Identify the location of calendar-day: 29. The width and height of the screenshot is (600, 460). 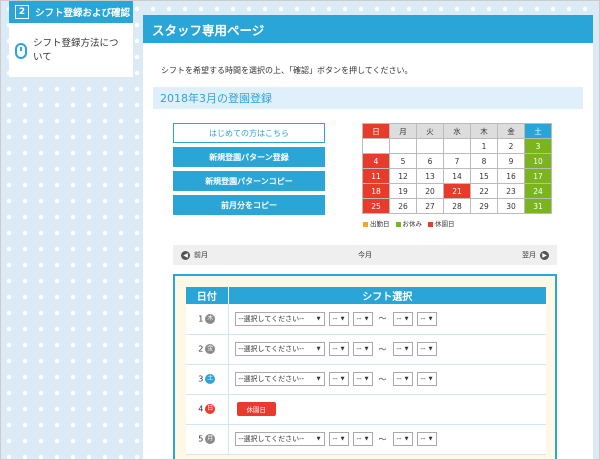
(484, 206).